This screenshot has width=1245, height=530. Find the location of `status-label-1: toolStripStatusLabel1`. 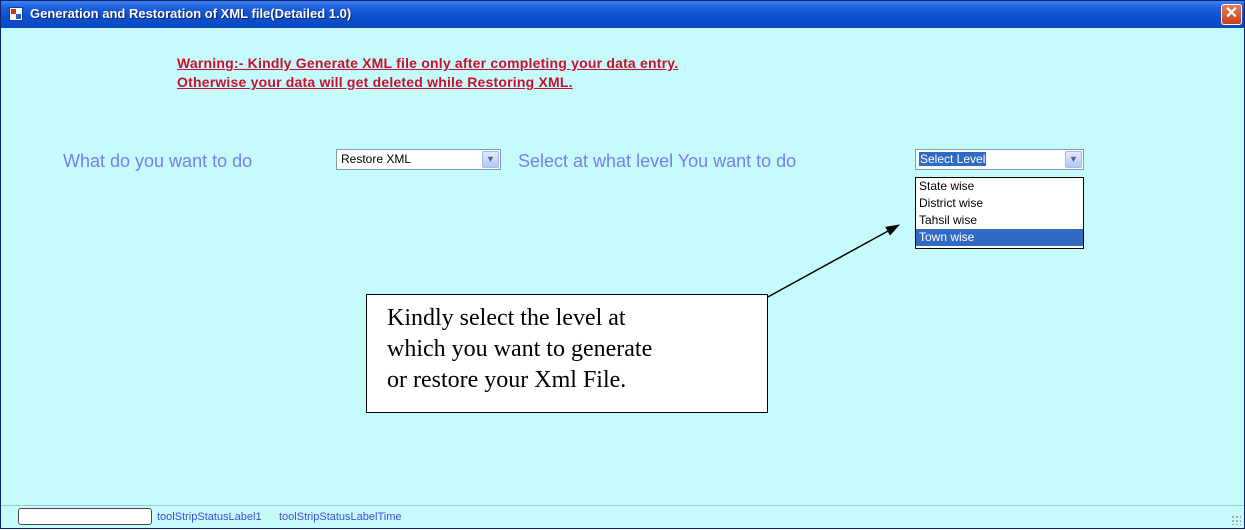

status-label-1: toolStripStatusLabel1 is located at coordinates (209, 517).